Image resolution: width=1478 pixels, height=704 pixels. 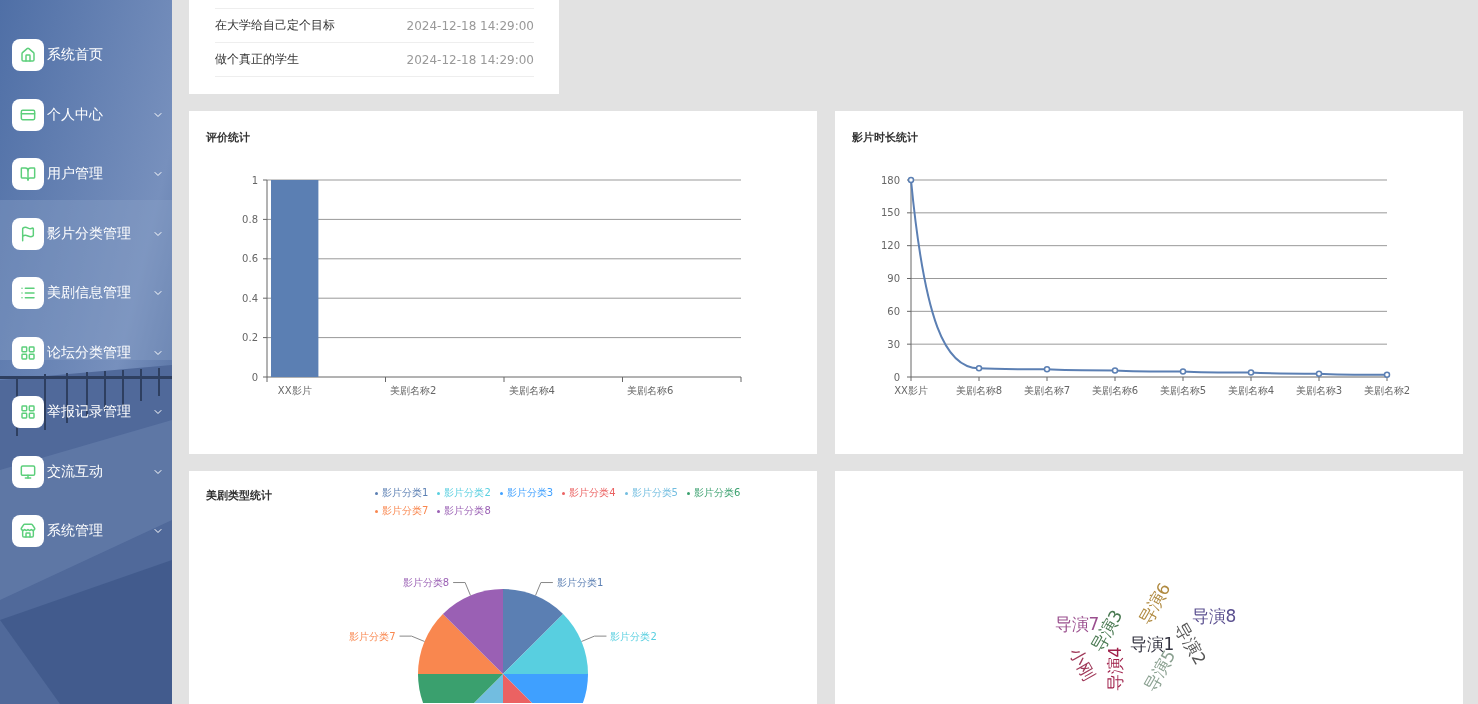 I want to click on axis-label: 美剧名称5, so click(x=1183, y=390).